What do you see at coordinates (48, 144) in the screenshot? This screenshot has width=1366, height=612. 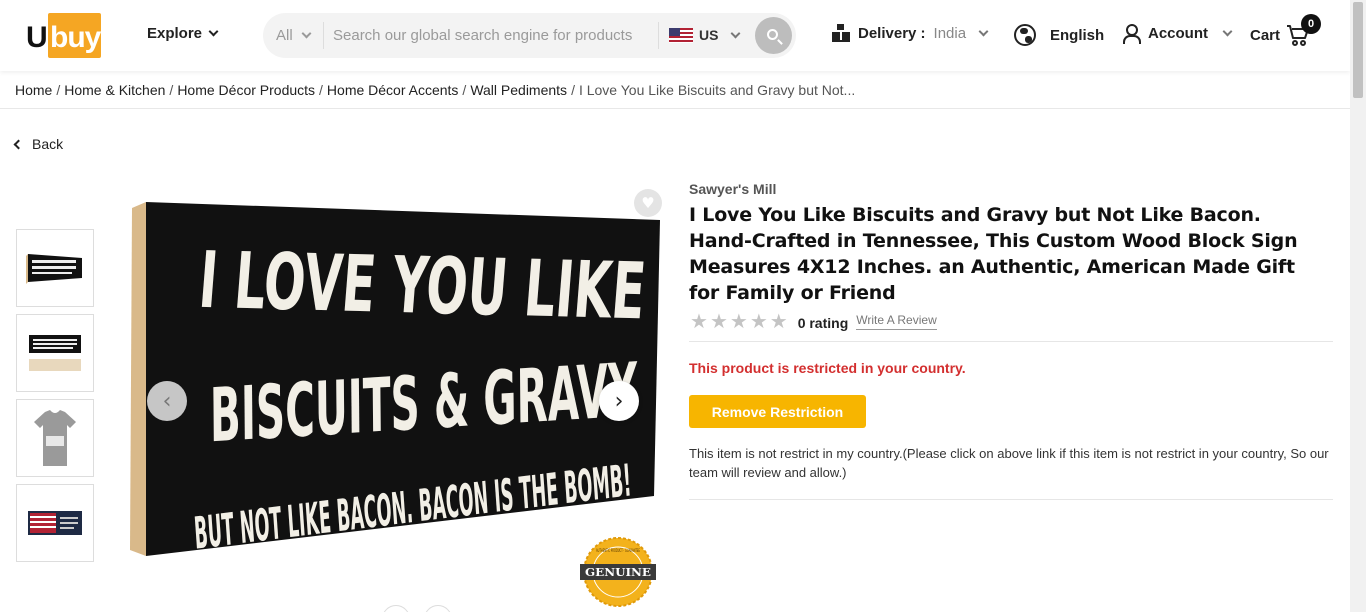 I see `back-label: Back` at bounding box center [48, 144].